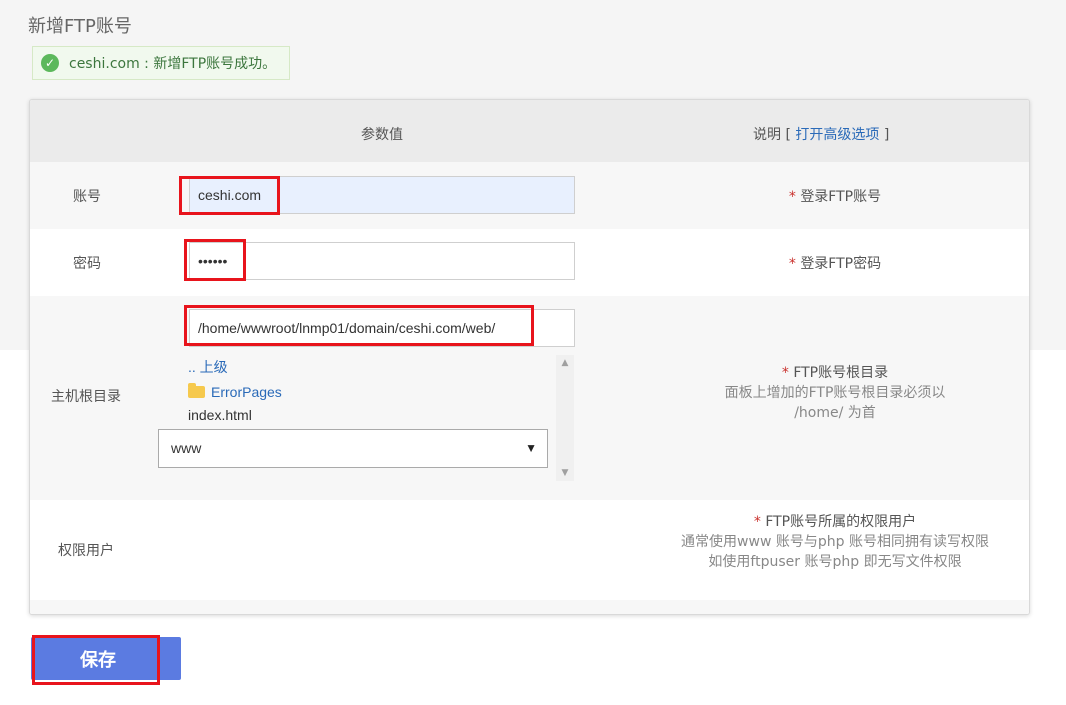 Image resolution: width=1066 pixels, height=705 pixels. I want to click on scroll-up-icon: ▲, so click(565, 363).